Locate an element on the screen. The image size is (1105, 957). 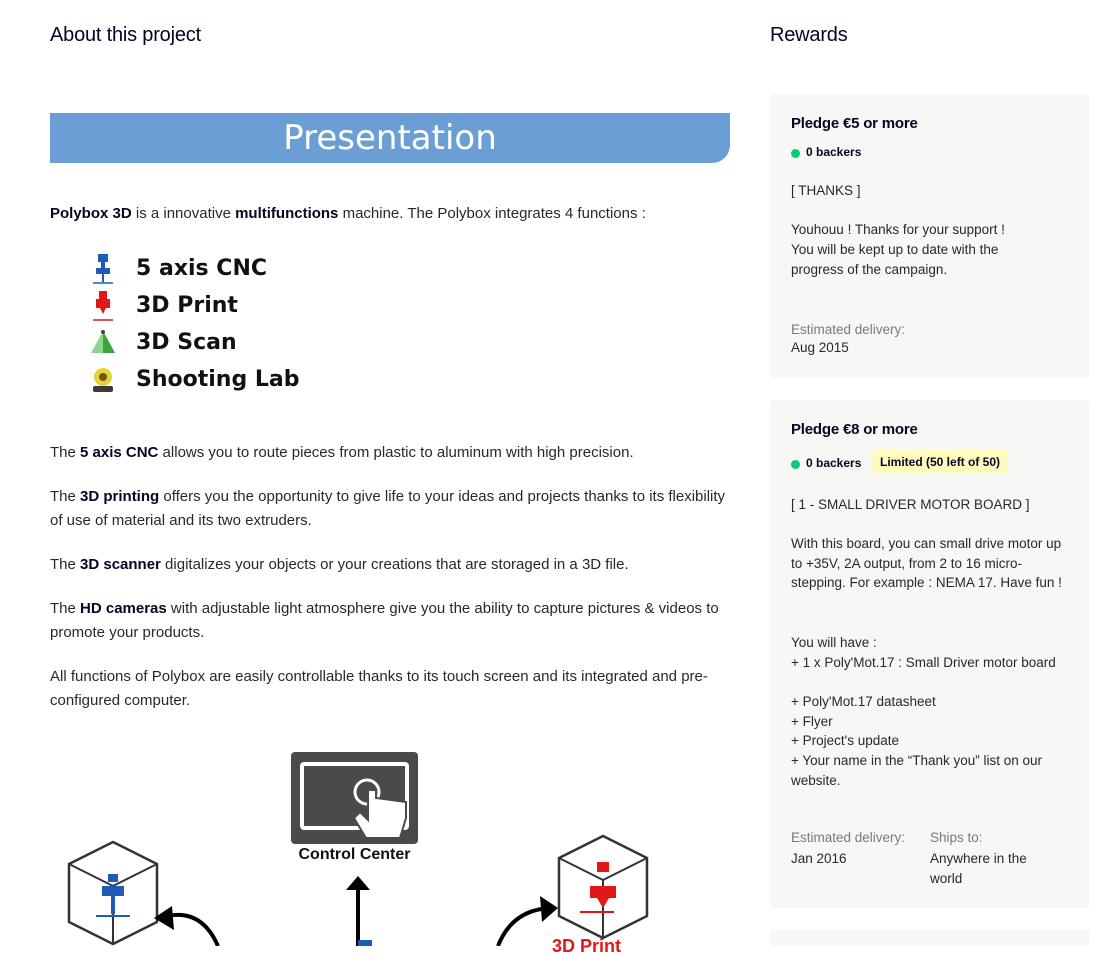
function-label: 3D Scan is located at coordinates (186, 342).